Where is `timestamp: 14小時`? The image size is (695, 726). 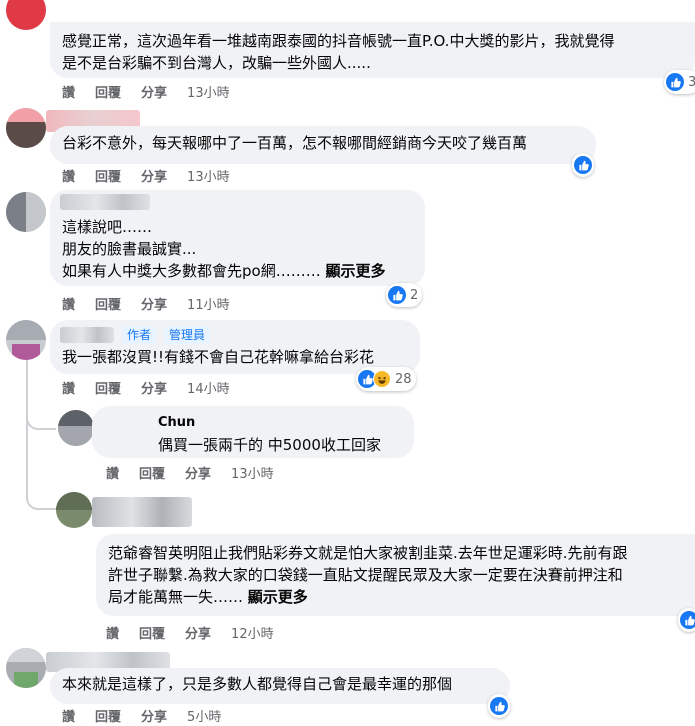 timestamp: 14小時 is located at coordinates (208, 387).